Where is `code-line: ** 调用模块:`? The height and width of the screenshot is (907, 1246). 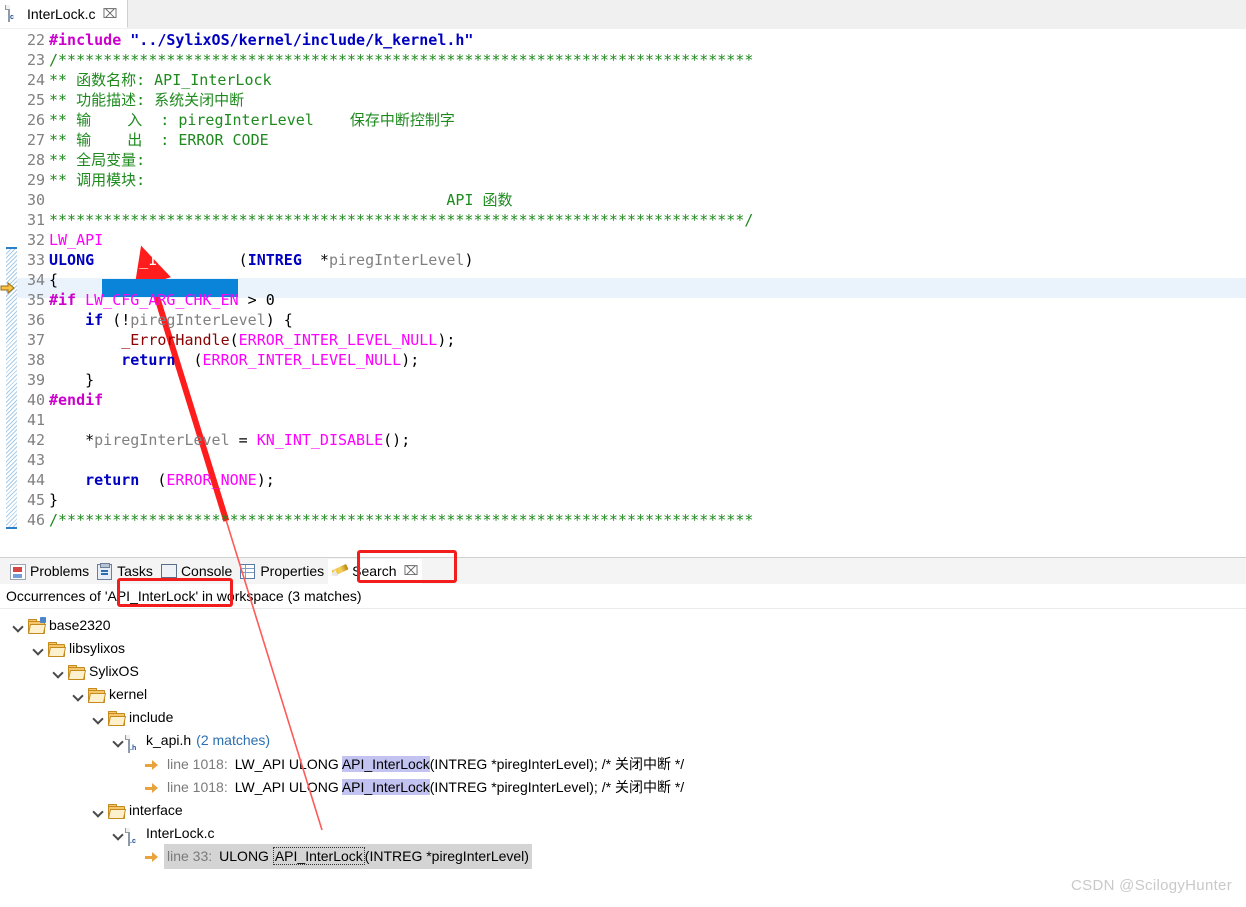
code-line: ** 调用模块: is located at coordinates (97, 180).